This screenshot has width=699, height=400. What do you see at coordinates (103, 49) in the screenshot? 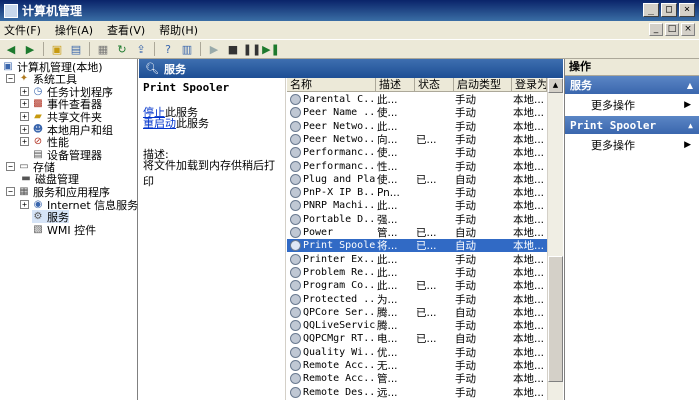
I see `properties-icon: ▦` at bounding box center [103, 49].